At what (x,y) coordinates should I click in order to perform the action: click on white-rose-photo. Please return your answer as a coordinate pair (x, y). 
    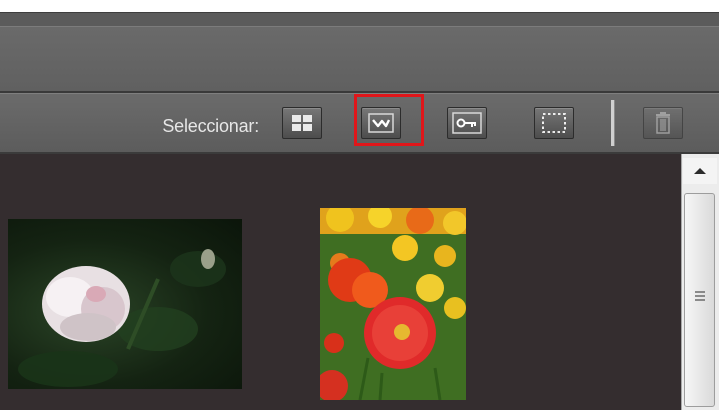
    Looking at the image, I should click on (125, 304).